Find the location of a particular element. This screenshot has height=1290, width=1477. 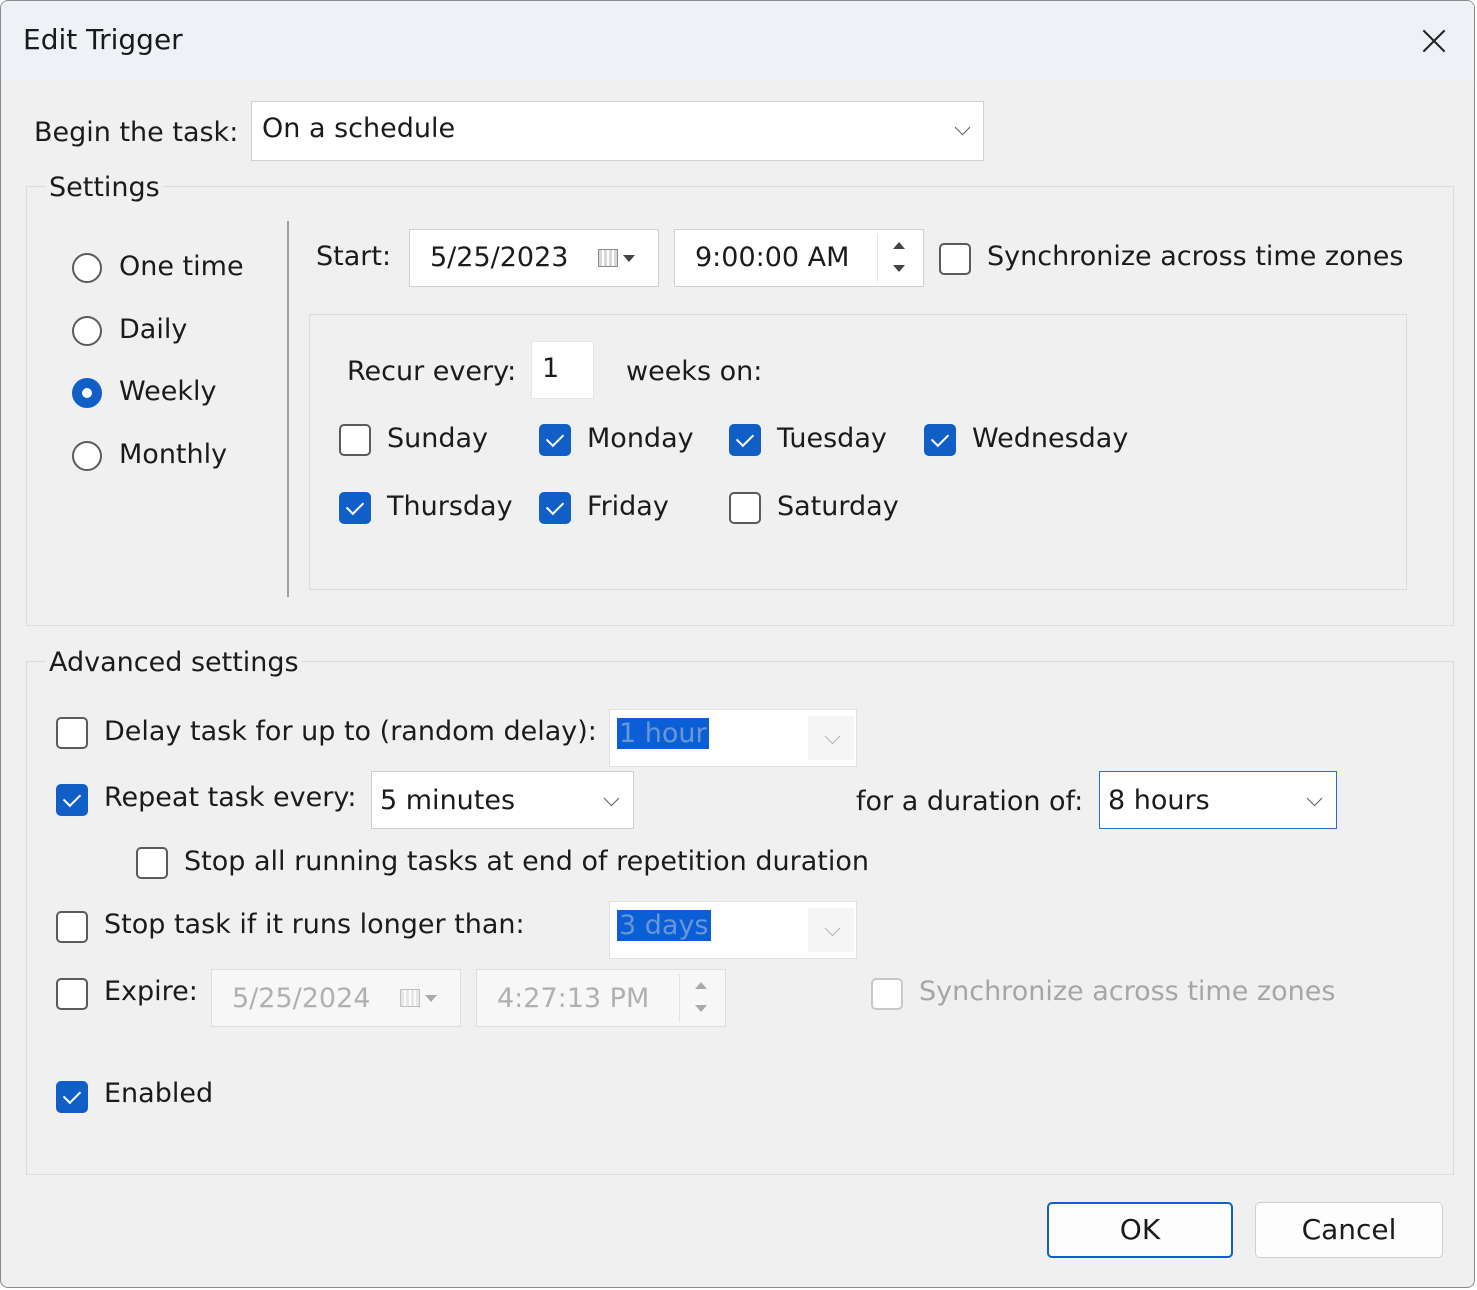

radio-monthly-label: Monthly is located at coordinates (173, 454).